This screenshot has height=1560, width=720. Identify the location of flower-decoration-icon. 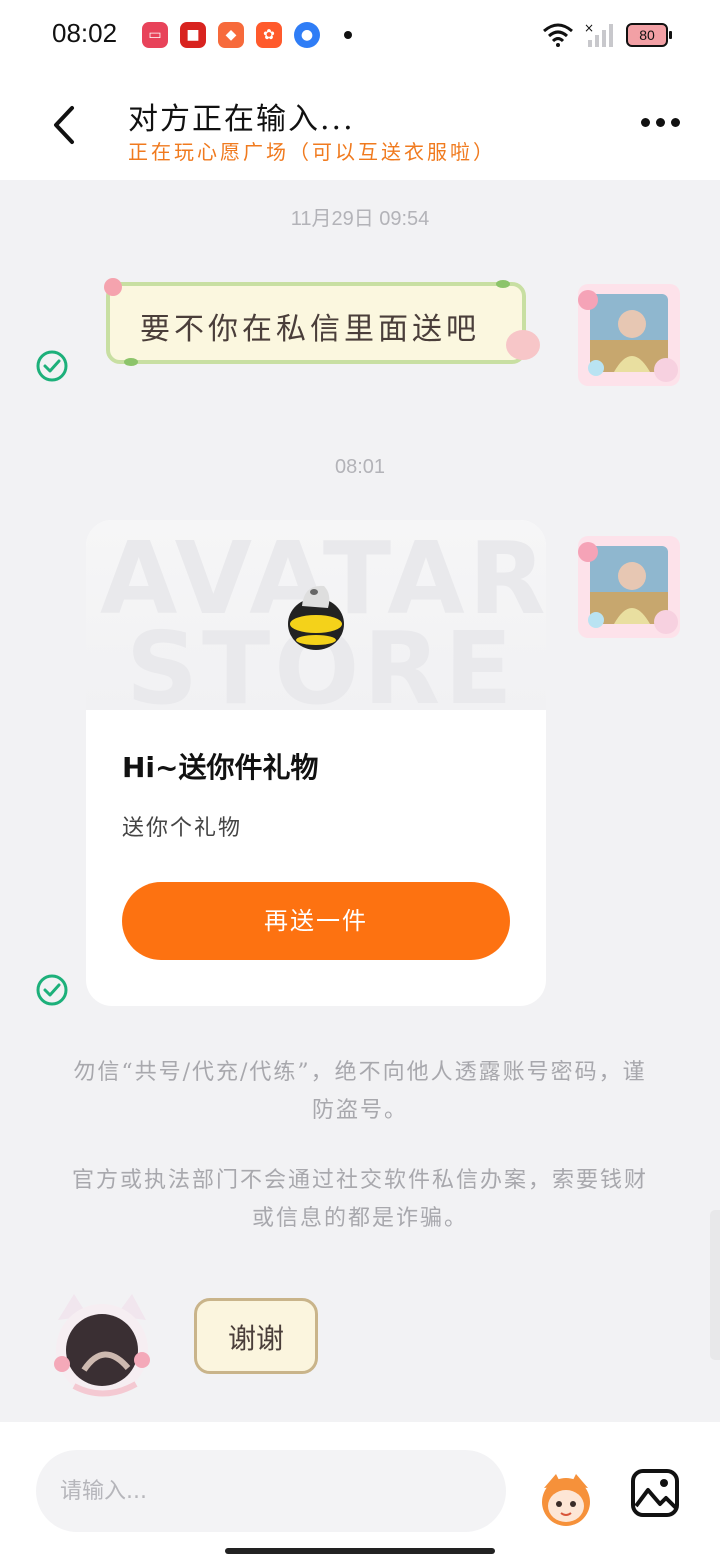
(113, 287).